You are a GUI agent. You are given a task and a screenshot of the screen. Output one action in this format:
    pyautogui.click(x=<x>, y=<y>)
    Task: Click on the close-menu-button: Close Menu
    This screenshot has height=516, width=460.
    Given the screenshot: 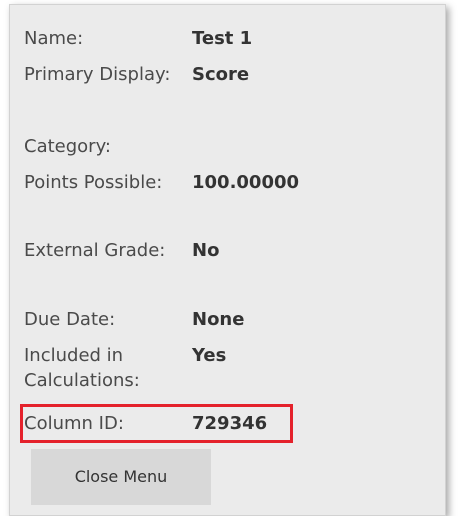 What is the action you would take?
    pyautogui.click(x=121, y=477)
    